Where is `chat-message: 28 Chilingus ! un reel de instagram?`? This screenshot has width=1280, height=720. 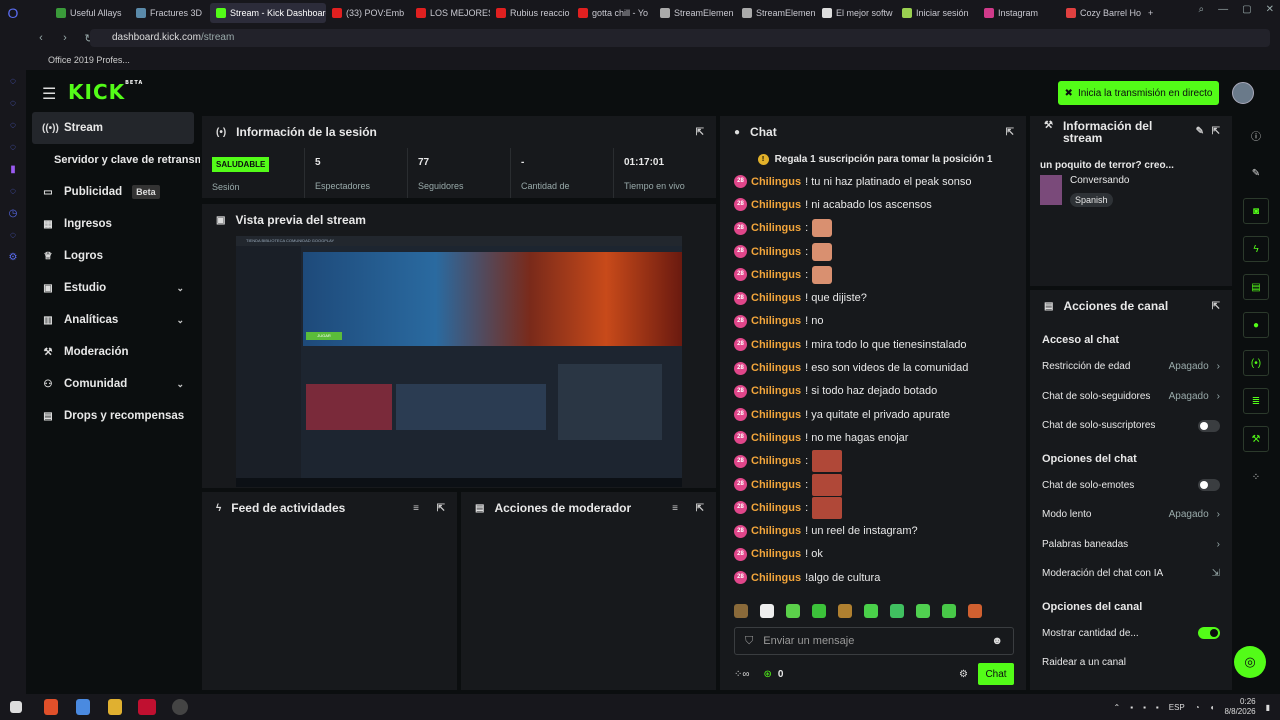 chat-message: 28 Chilingus ! un reel de instagram? is located at coordinates (873, 530).